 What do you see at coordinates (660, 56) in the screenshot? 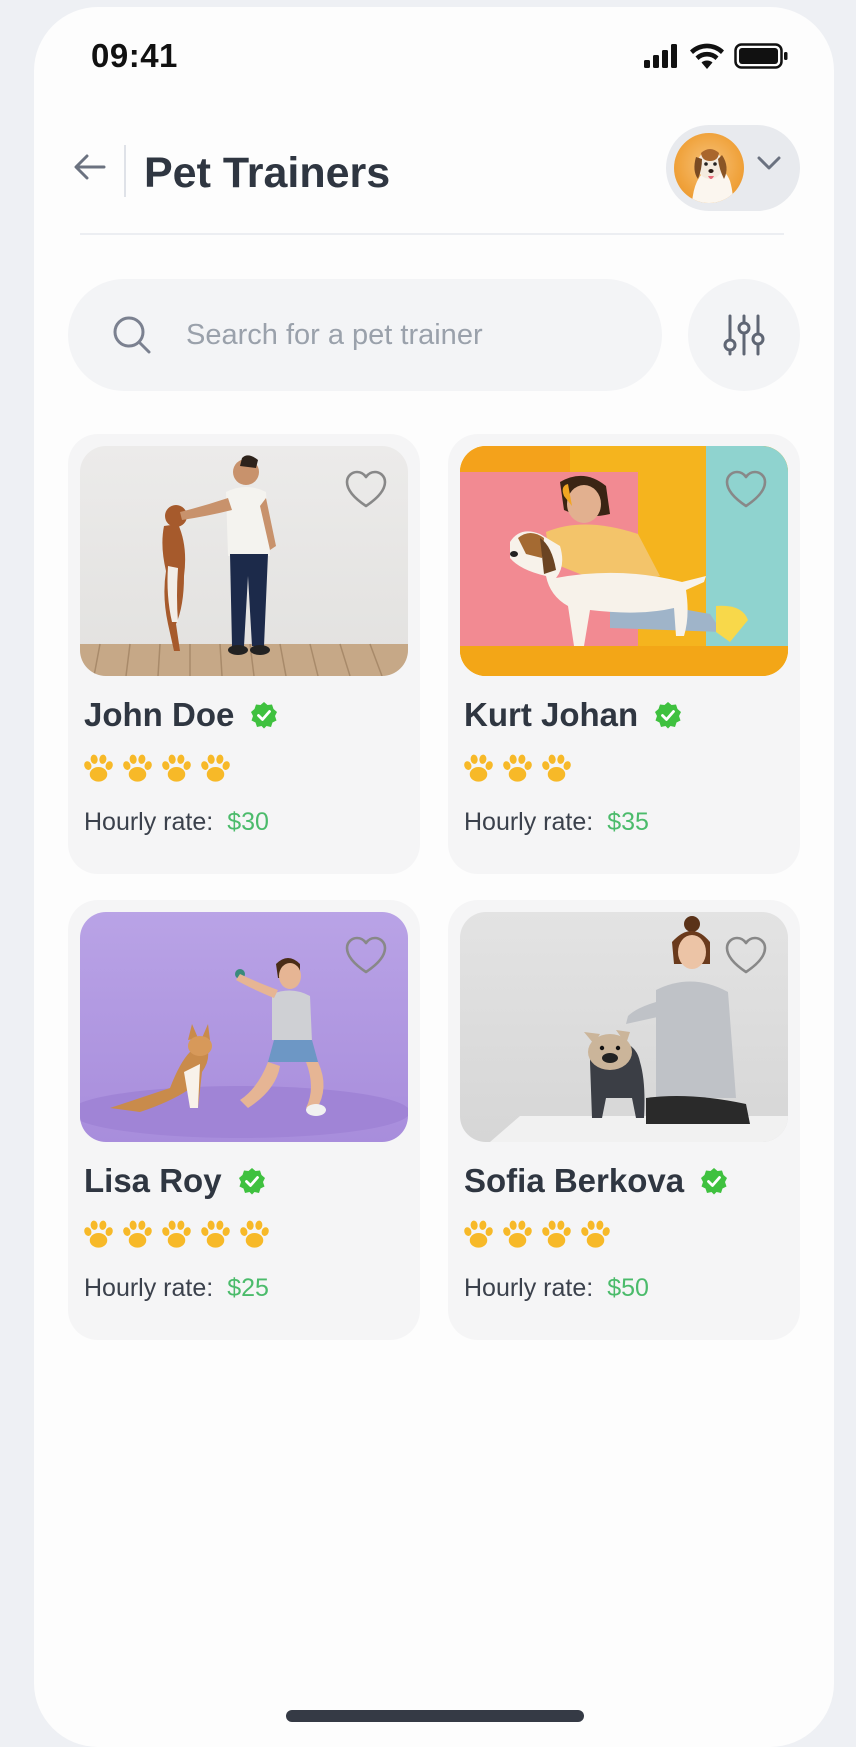
I see `signal-icon` at bounding box center [660, 56].